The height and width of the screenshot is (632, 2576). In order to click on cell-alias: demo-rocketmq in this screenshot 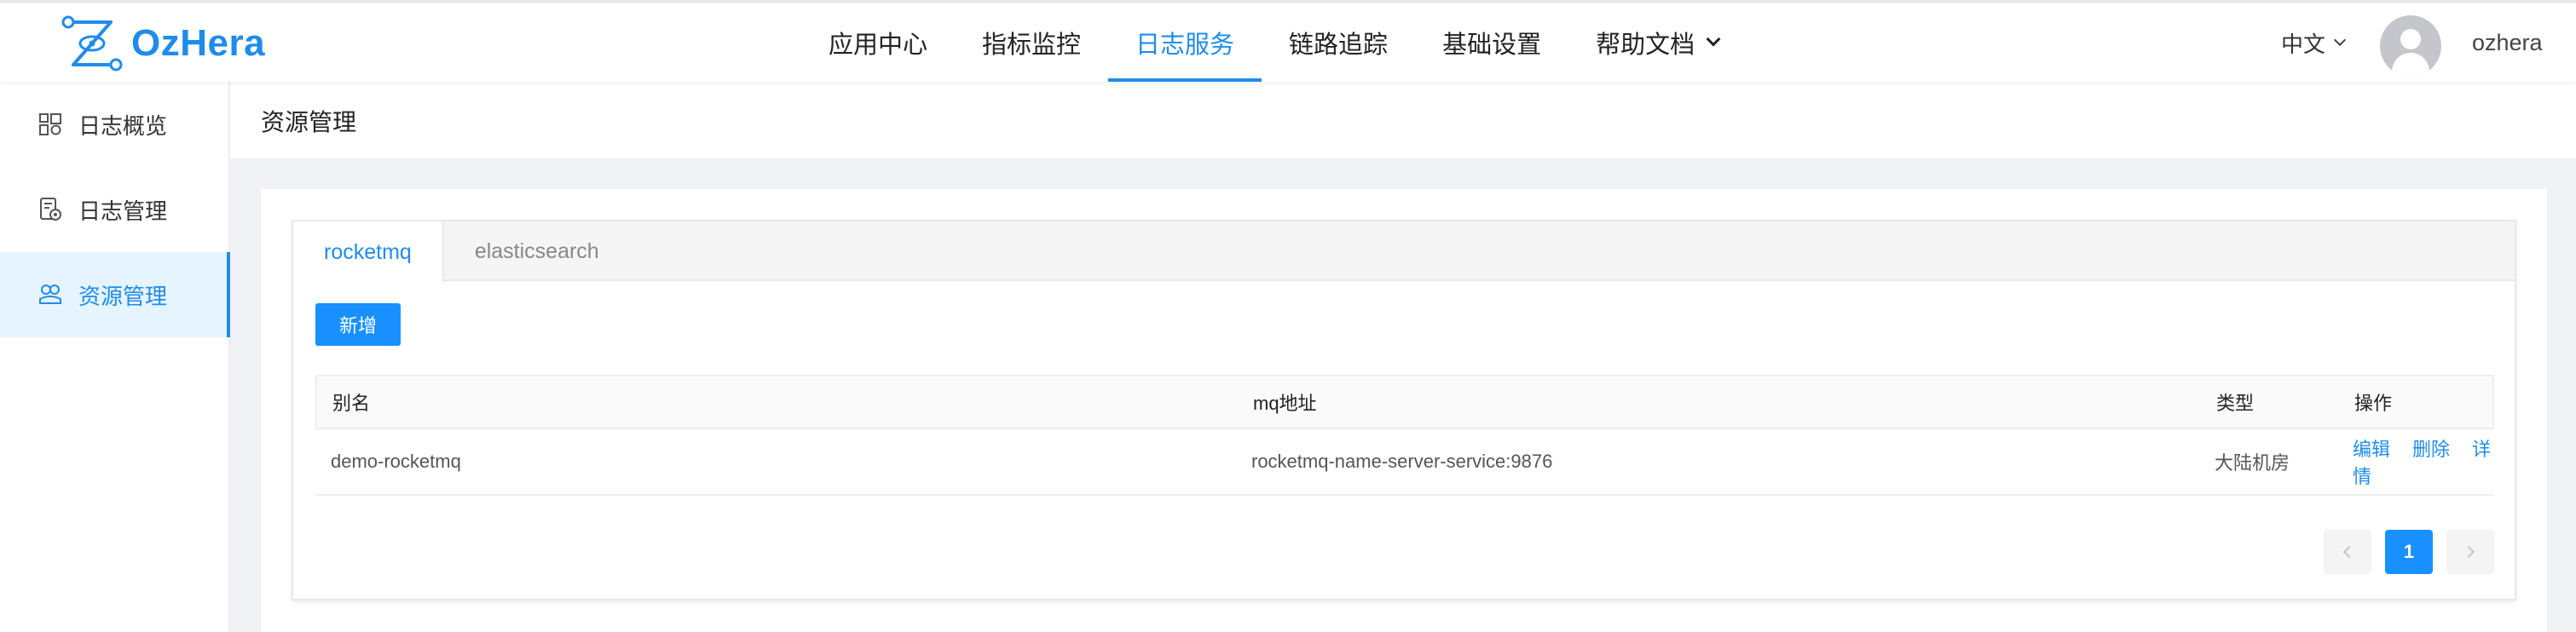, I will do `click(396, 461)`.